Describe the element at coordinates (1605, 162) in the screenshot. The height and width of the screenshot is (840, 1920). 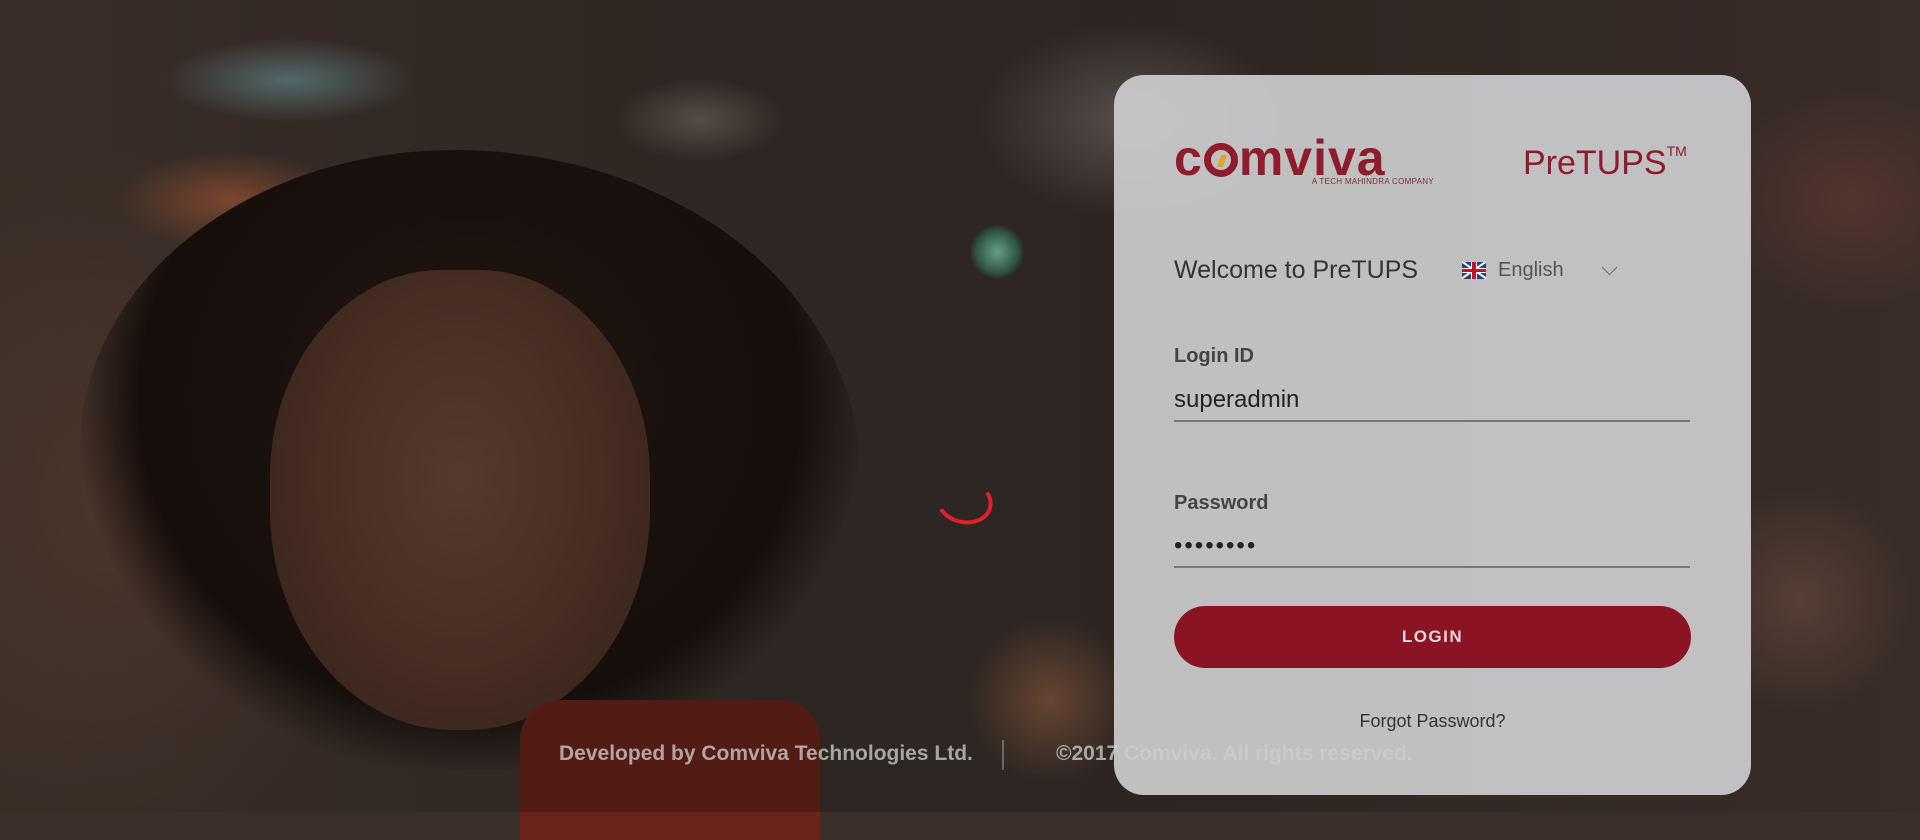
I see `pretups-logo: PreTUPSTM` at that location.